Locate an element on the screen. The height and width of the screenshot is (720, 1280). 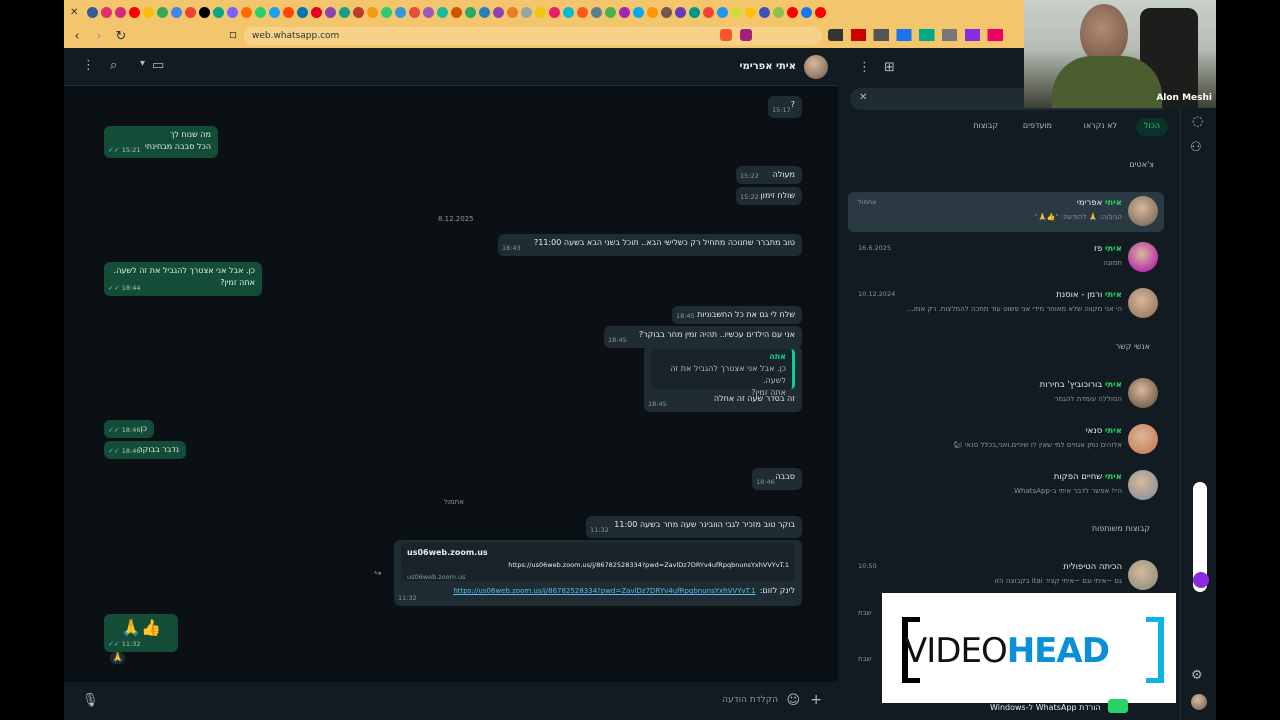
sticker-icon: ☺ is located at coordinates (793, 700).